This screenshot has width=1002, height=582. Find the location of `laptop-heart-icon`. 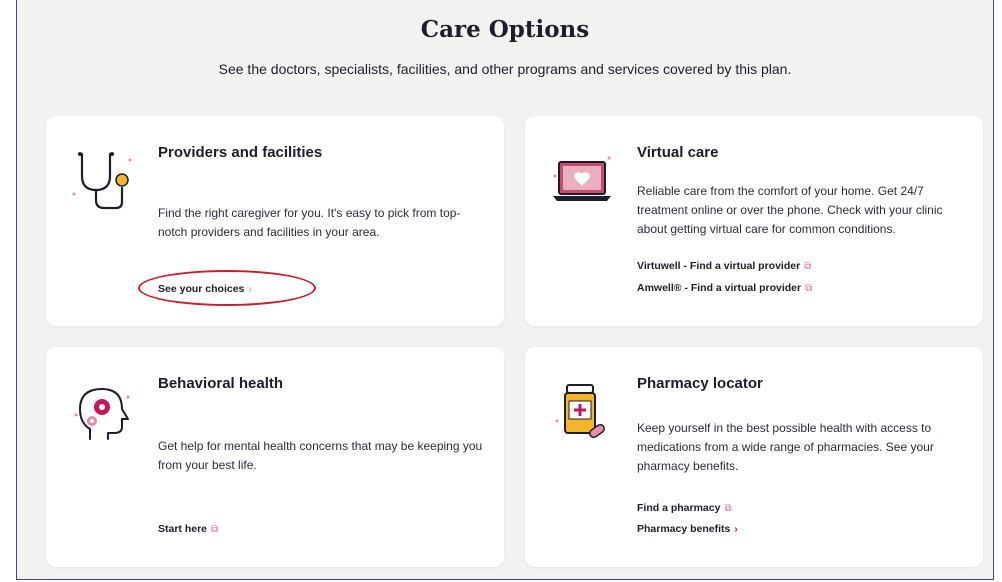

laptop-heart-icon is located at coordinates (582, 178).